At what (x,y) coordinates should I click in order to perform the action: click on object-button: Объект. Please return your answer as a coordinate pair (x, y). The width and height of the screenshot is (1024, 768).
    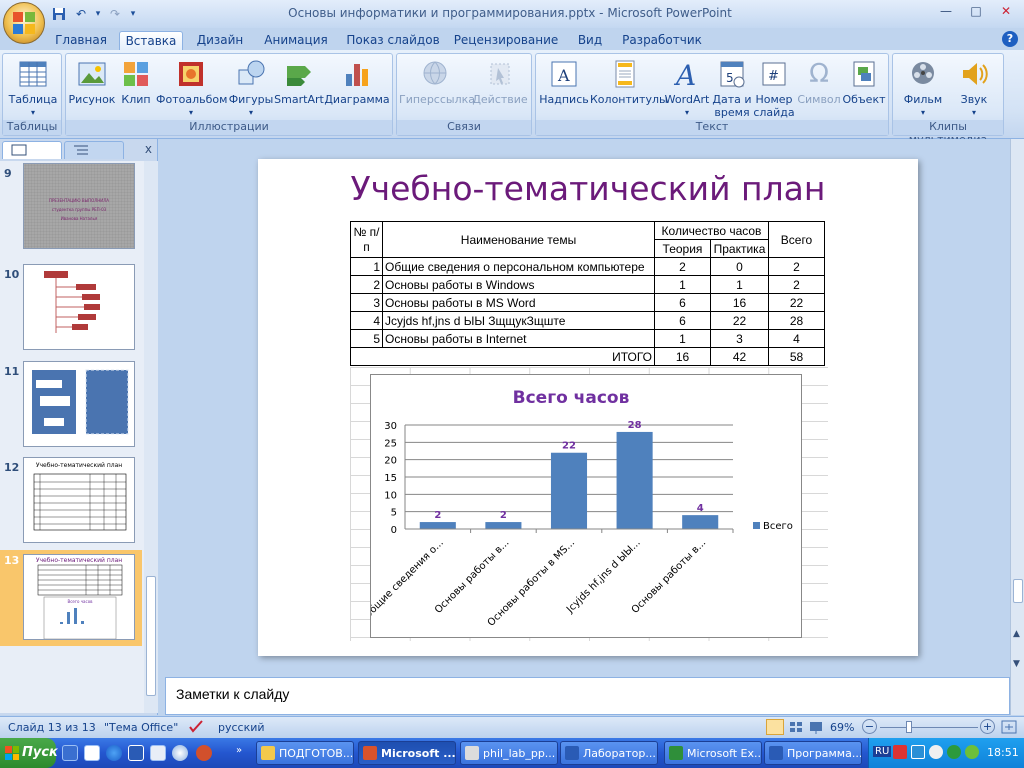
    Looking at the image, I should click on (864, 81).